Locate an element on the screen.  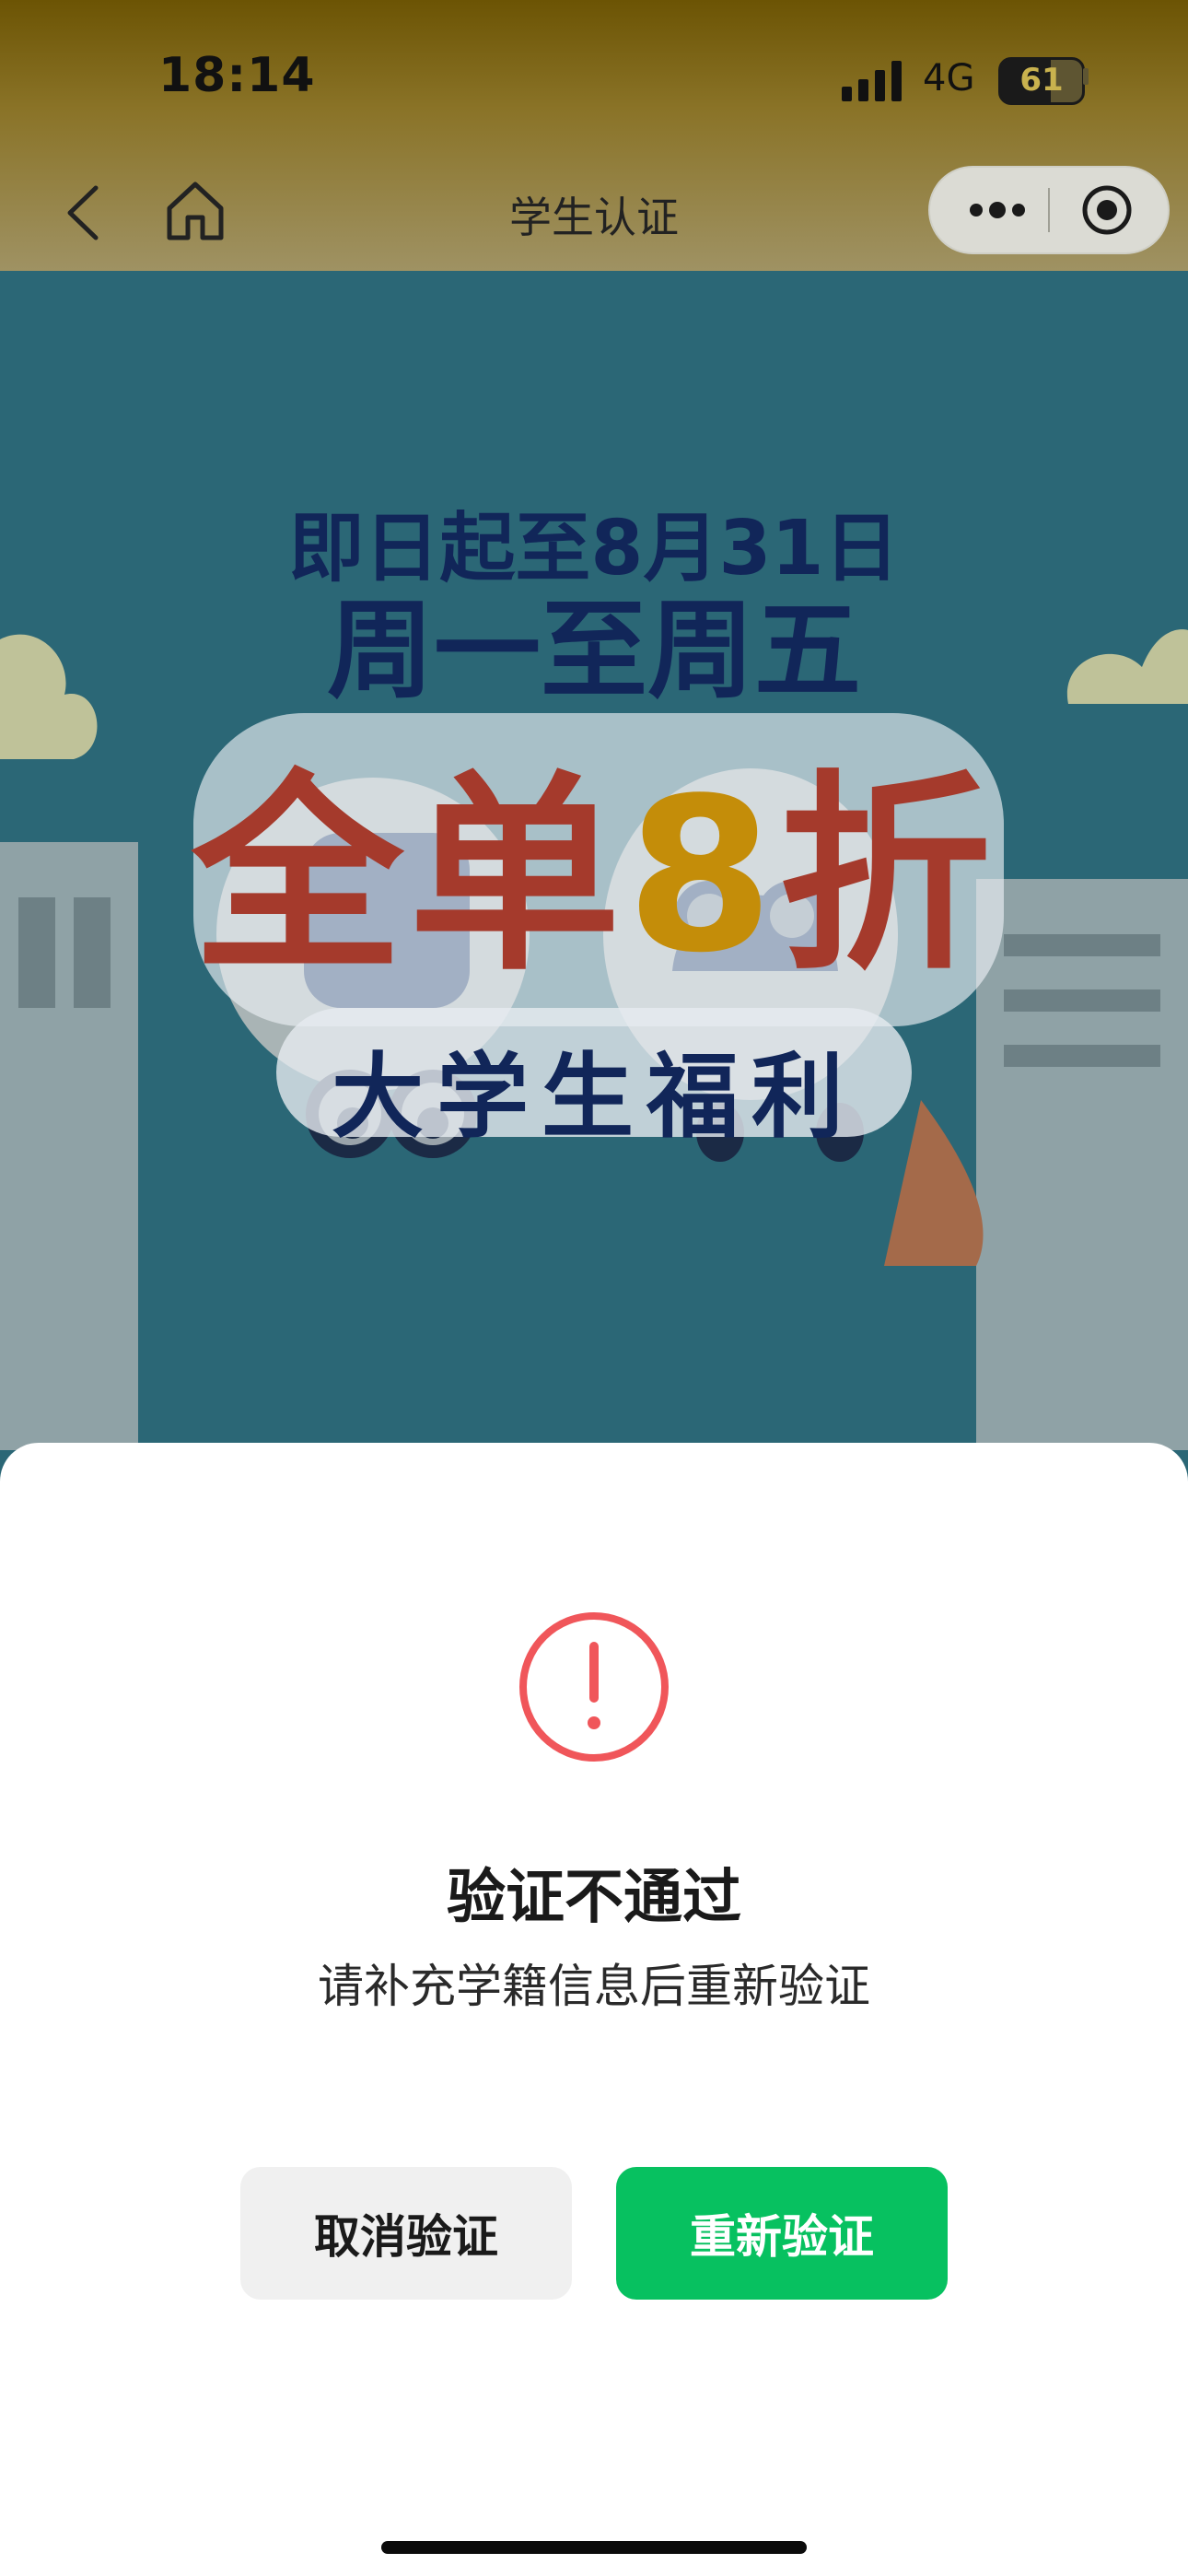
retry-verification-button: 重新验证 is located at coordinates (782, 2233).